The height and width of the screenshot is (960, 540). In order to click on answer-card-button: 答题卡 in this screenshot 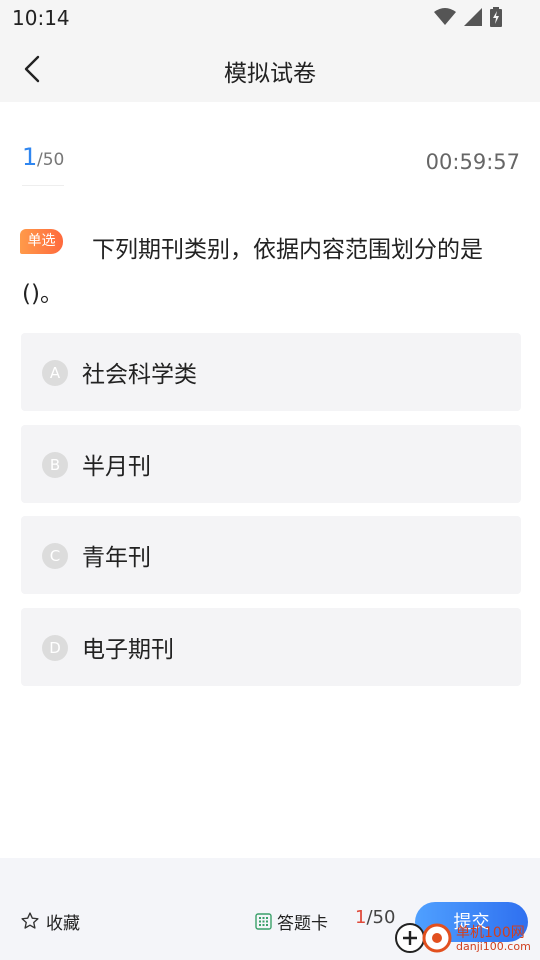, I will do `click(291, 921)`.